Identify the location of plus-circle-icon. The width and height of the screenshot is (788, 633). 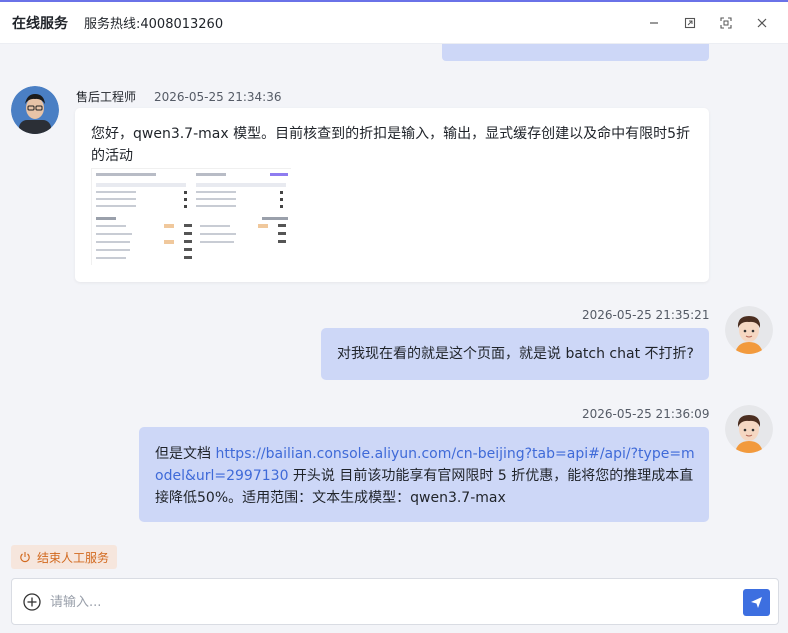
(32, 602).